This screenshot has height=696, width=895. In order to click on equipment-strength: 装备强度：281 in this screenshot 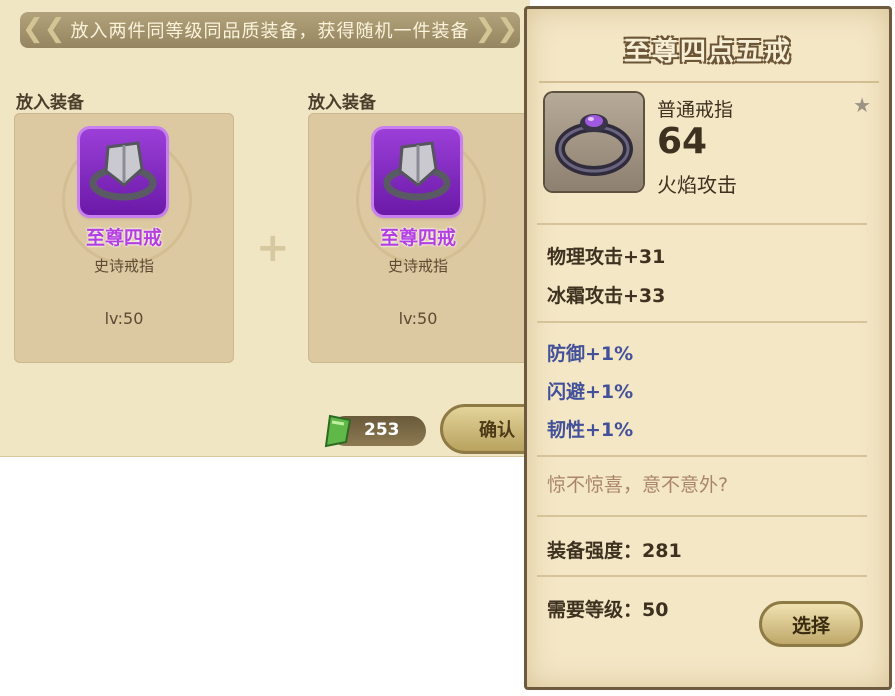, I will do `click(614, 551)`.